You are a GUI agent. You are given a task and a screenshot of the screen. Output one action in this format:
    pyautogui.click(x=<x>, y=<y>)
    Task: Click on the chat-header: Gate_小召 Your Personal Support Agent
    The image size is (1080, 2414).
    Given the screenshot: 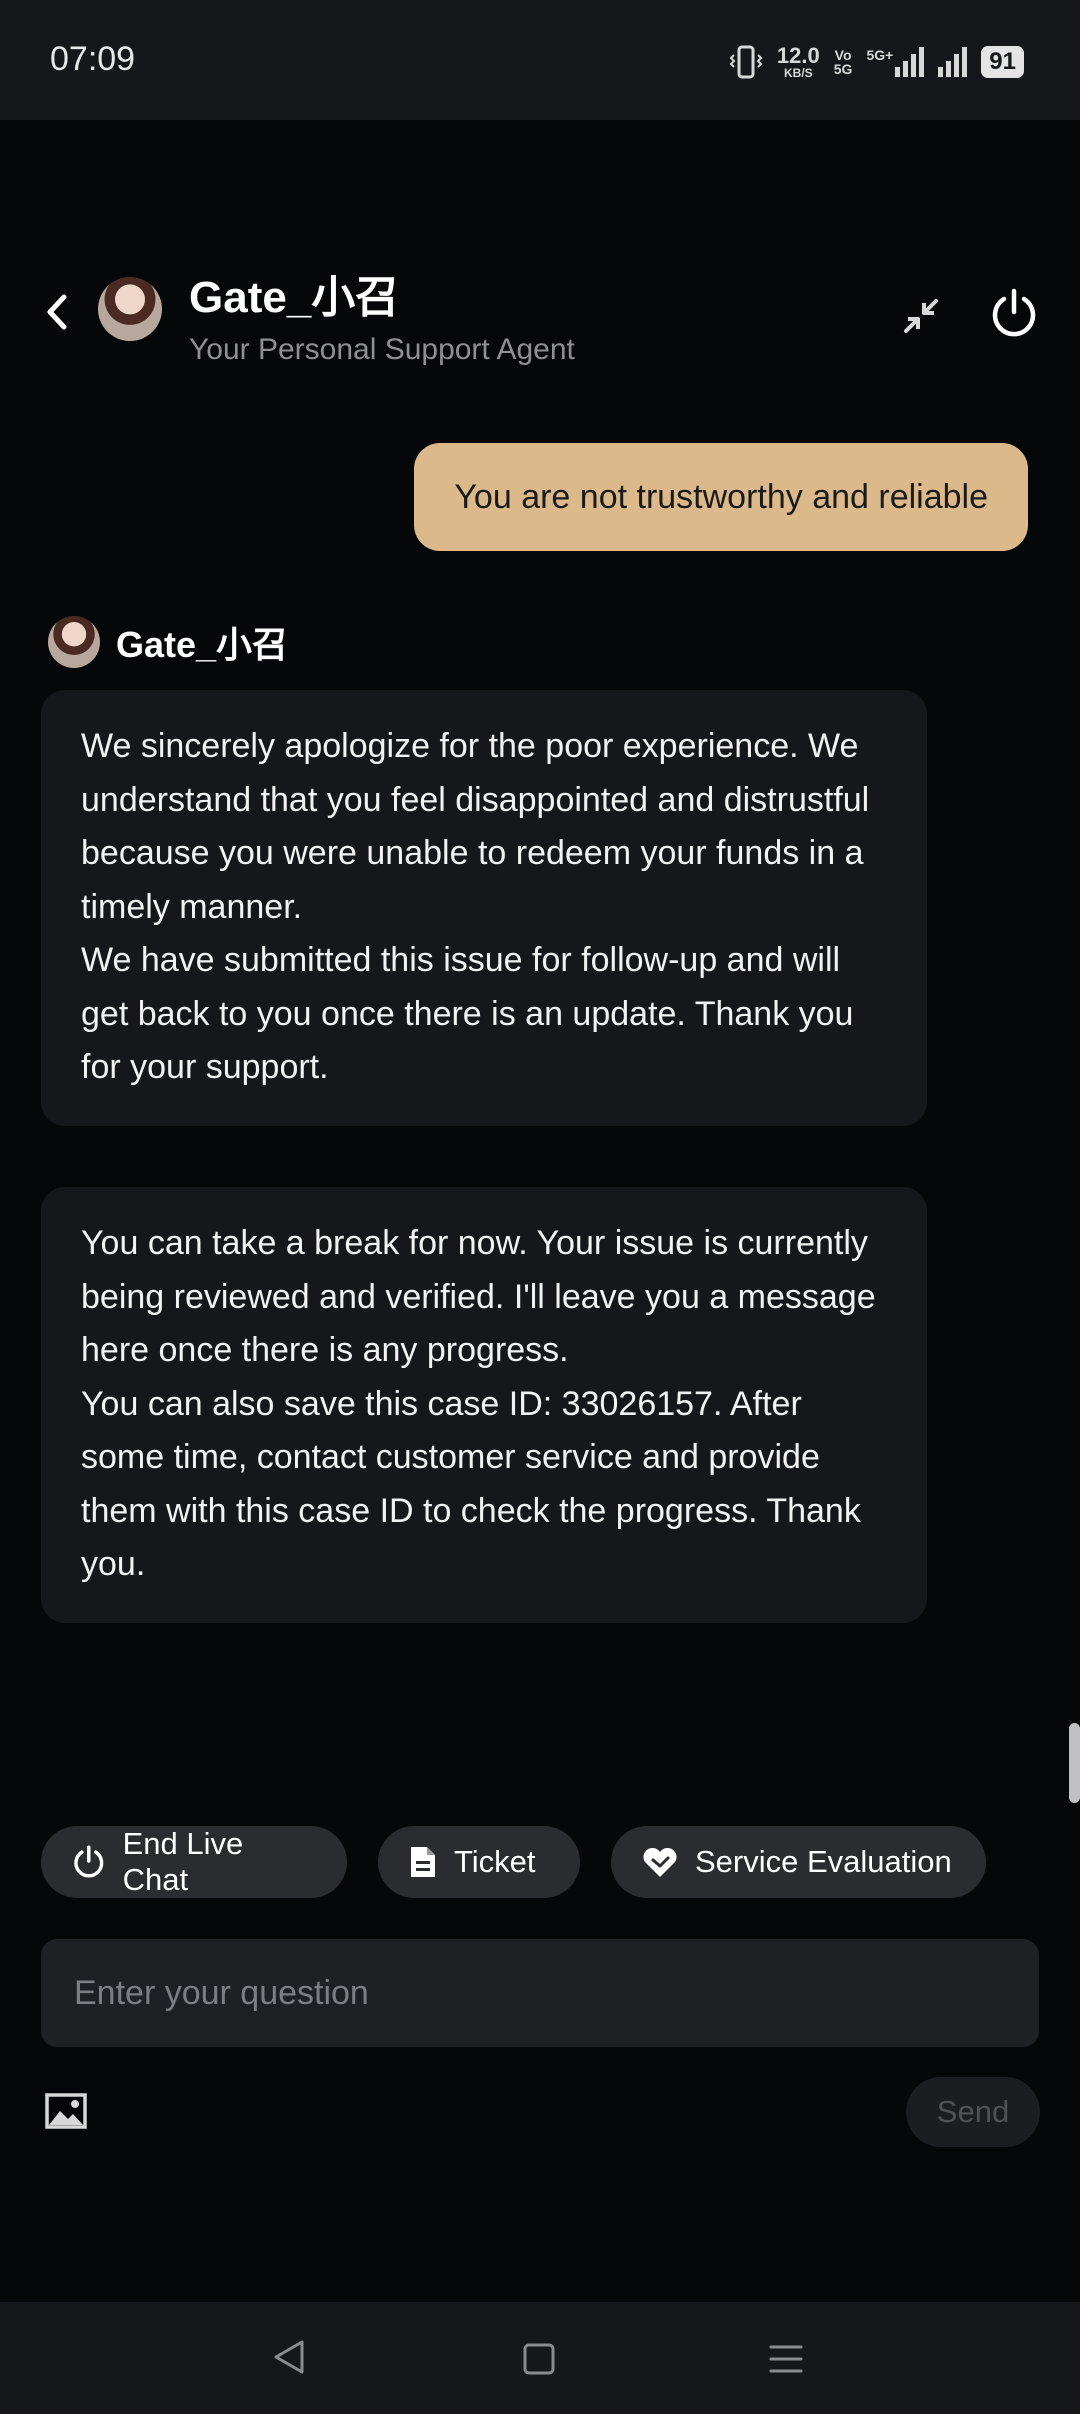 What is the action you would take?
    pyautogui.click(x=540, y=315)
    